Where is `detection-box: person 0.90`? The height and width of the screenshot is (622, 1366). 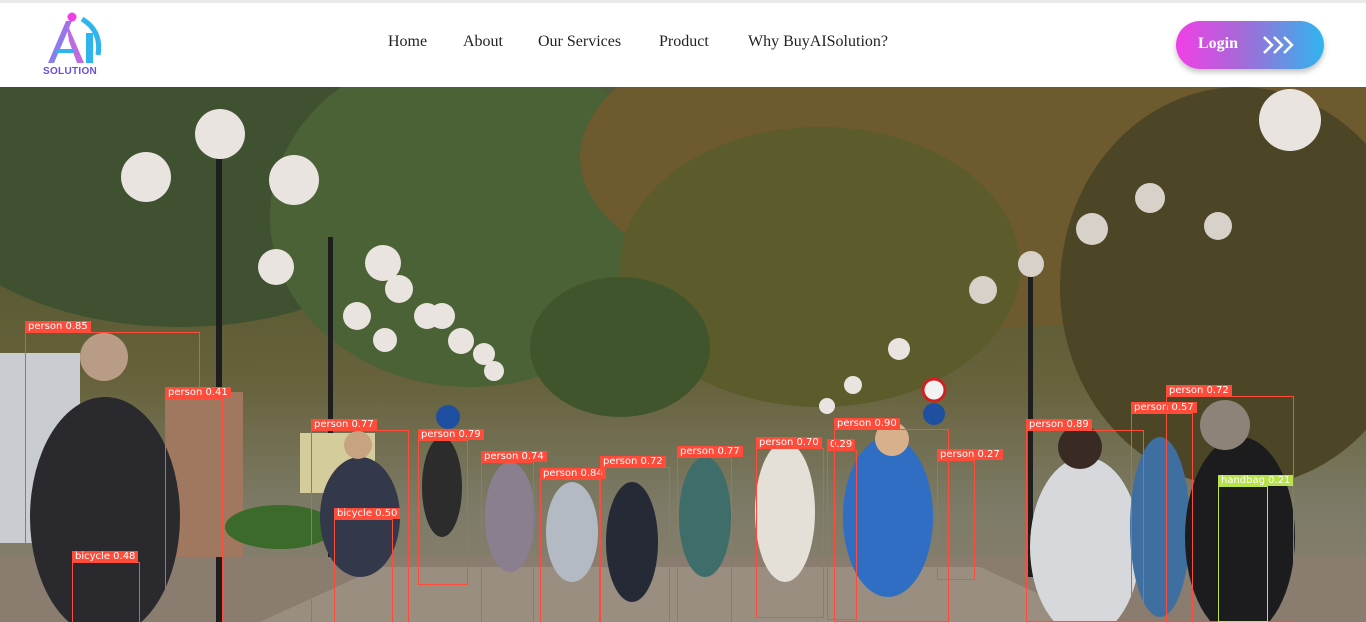
detection-box: person 0.90 is located at coordinates (891, 520).